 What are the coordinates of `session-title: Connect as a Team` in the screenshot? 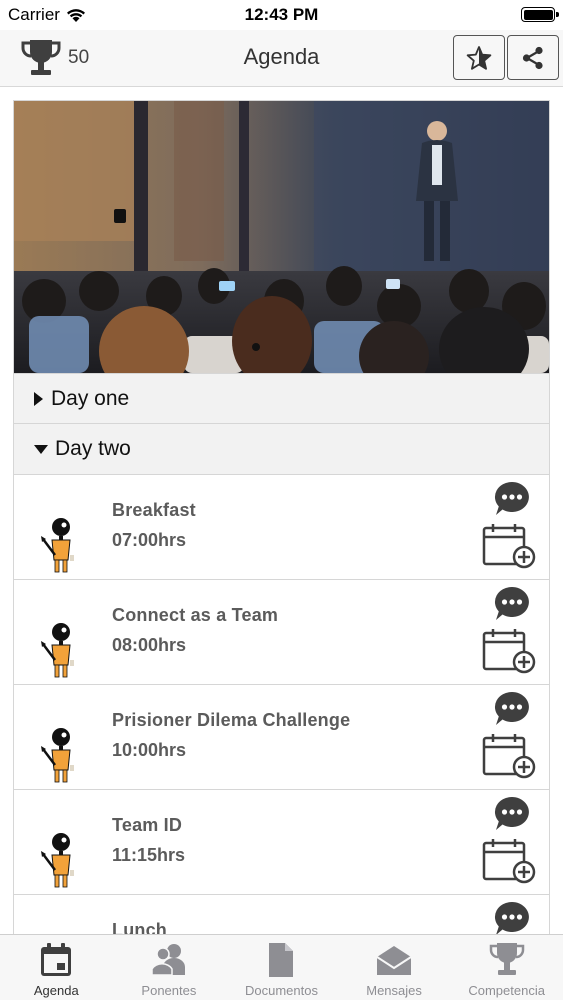 It's located at (195, 615).